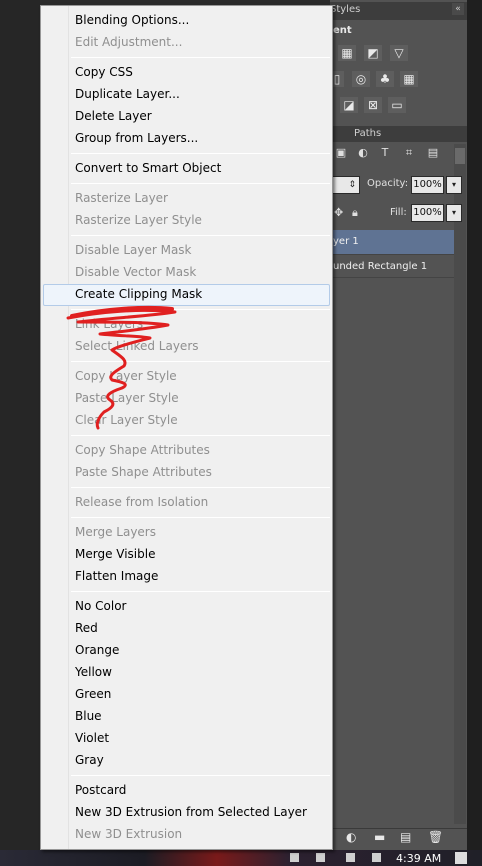 The width and height of the screenshot is (482, 866). Describe the element at coordinates (141, 502) in the screenshot. I see `menu-item-release-from-isolation: Release from Isolation` at that location.